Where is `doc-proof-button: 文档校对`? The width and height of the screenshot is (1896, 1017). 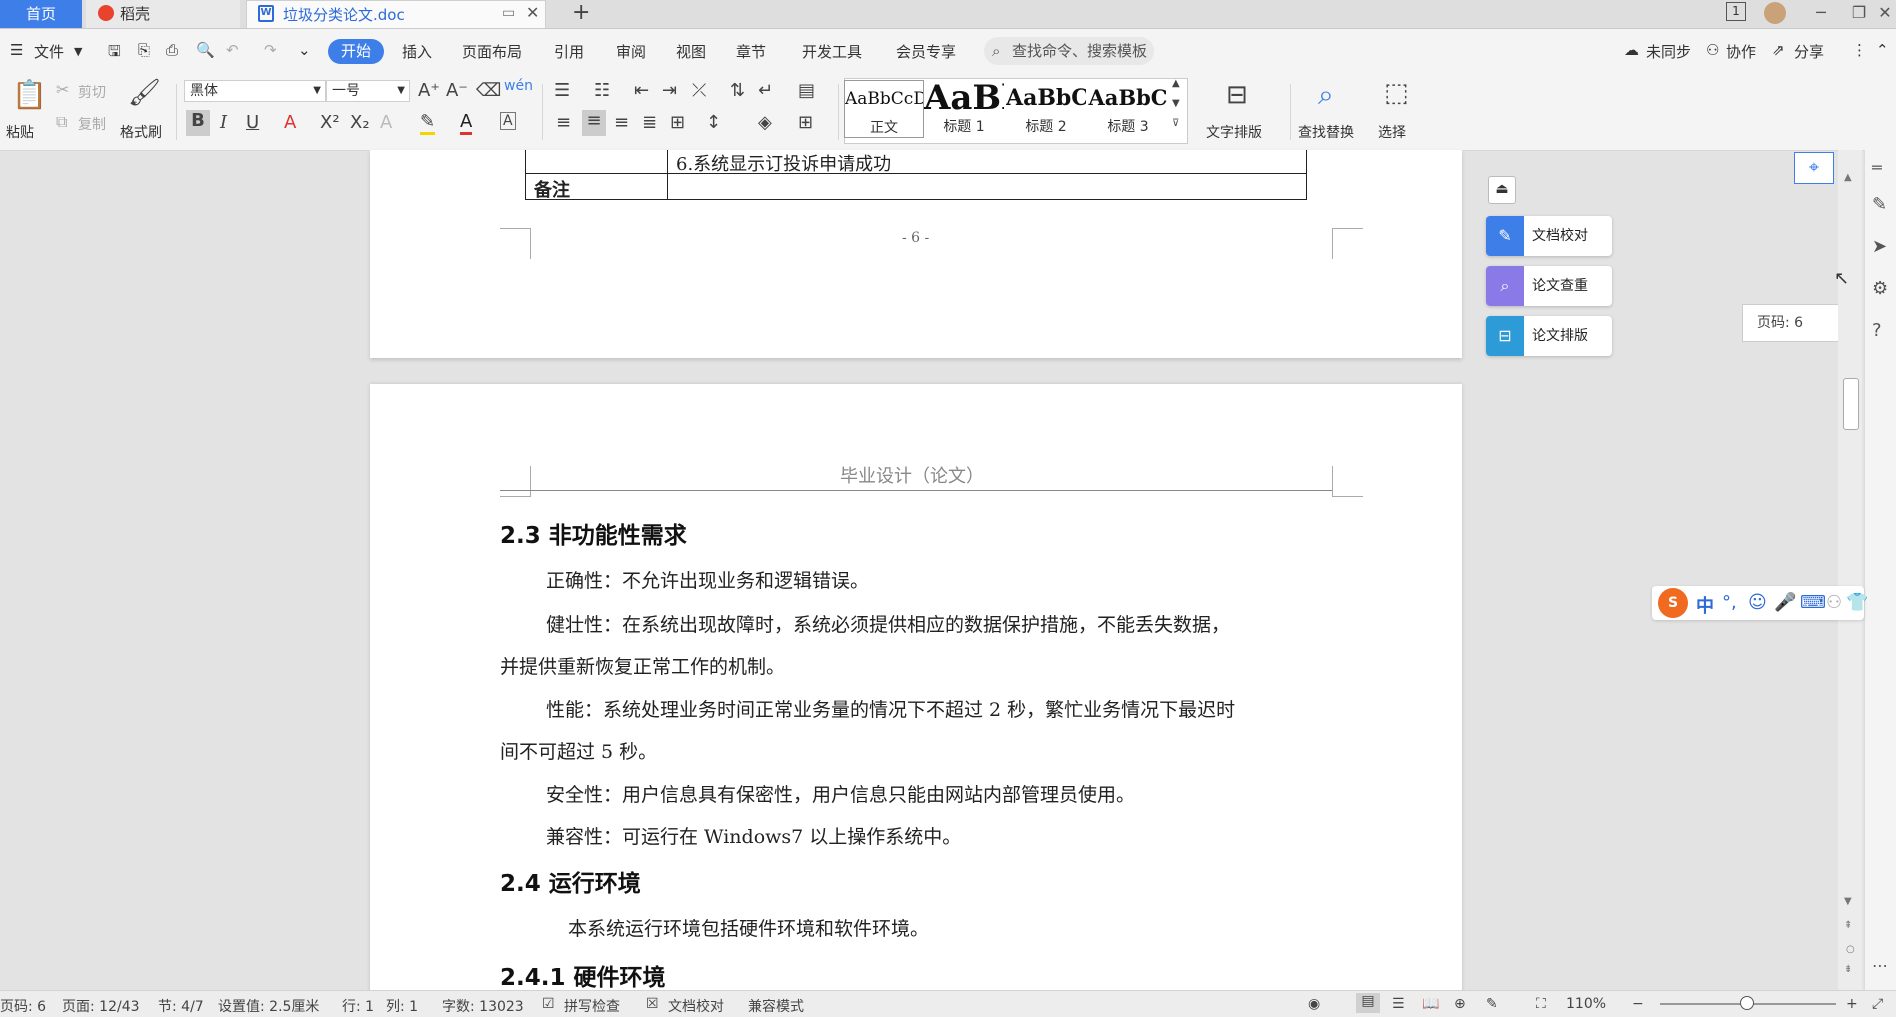
doc-proof-button: 文档校对 is located at coordinates (696, 1006).